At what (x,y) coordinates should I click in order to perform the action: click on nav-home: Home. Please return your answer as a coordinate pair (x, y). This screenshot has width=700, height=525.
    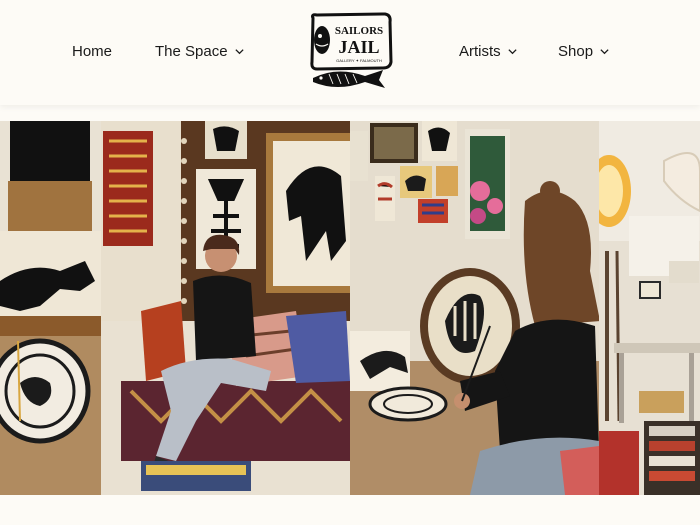
    Looking at the image, I should click on (92, 51).